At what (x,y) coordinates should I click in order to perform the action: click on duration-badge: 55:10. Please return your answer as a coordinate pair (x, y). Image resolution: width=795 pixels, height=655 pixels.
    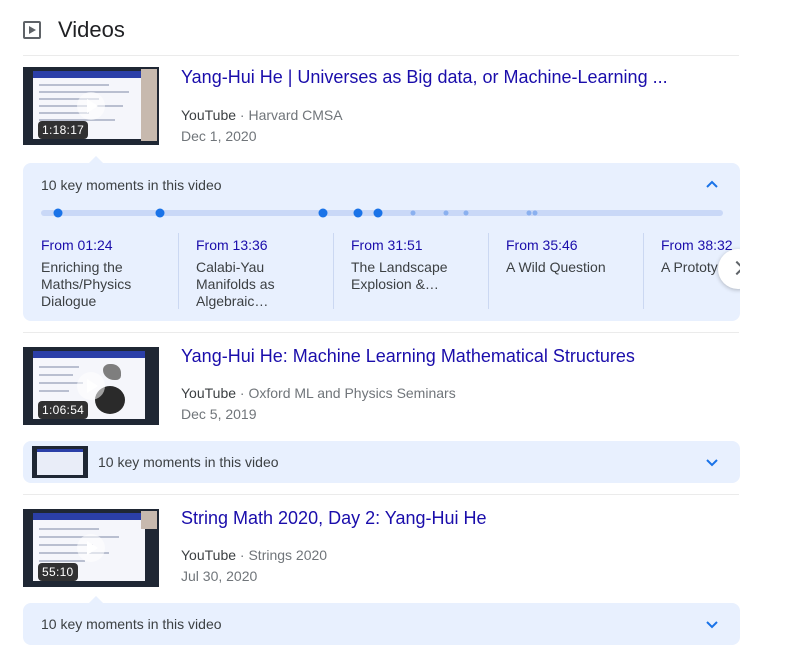
    Looking at the image, I should click on (58, 572).